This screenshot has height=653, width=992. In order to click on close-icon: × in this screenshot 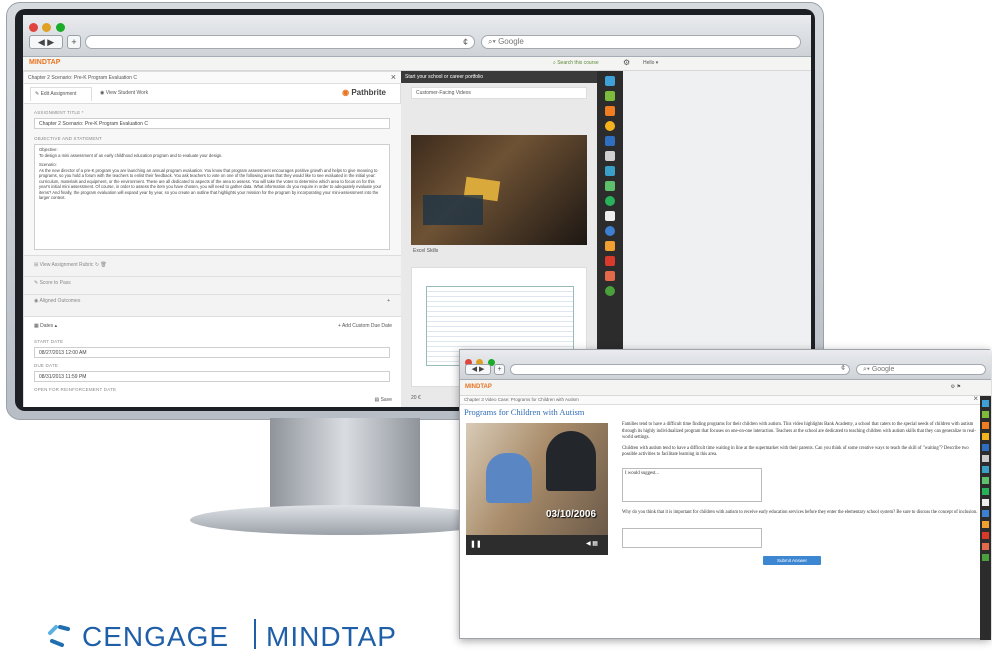, I will do `click(393, 77)`.